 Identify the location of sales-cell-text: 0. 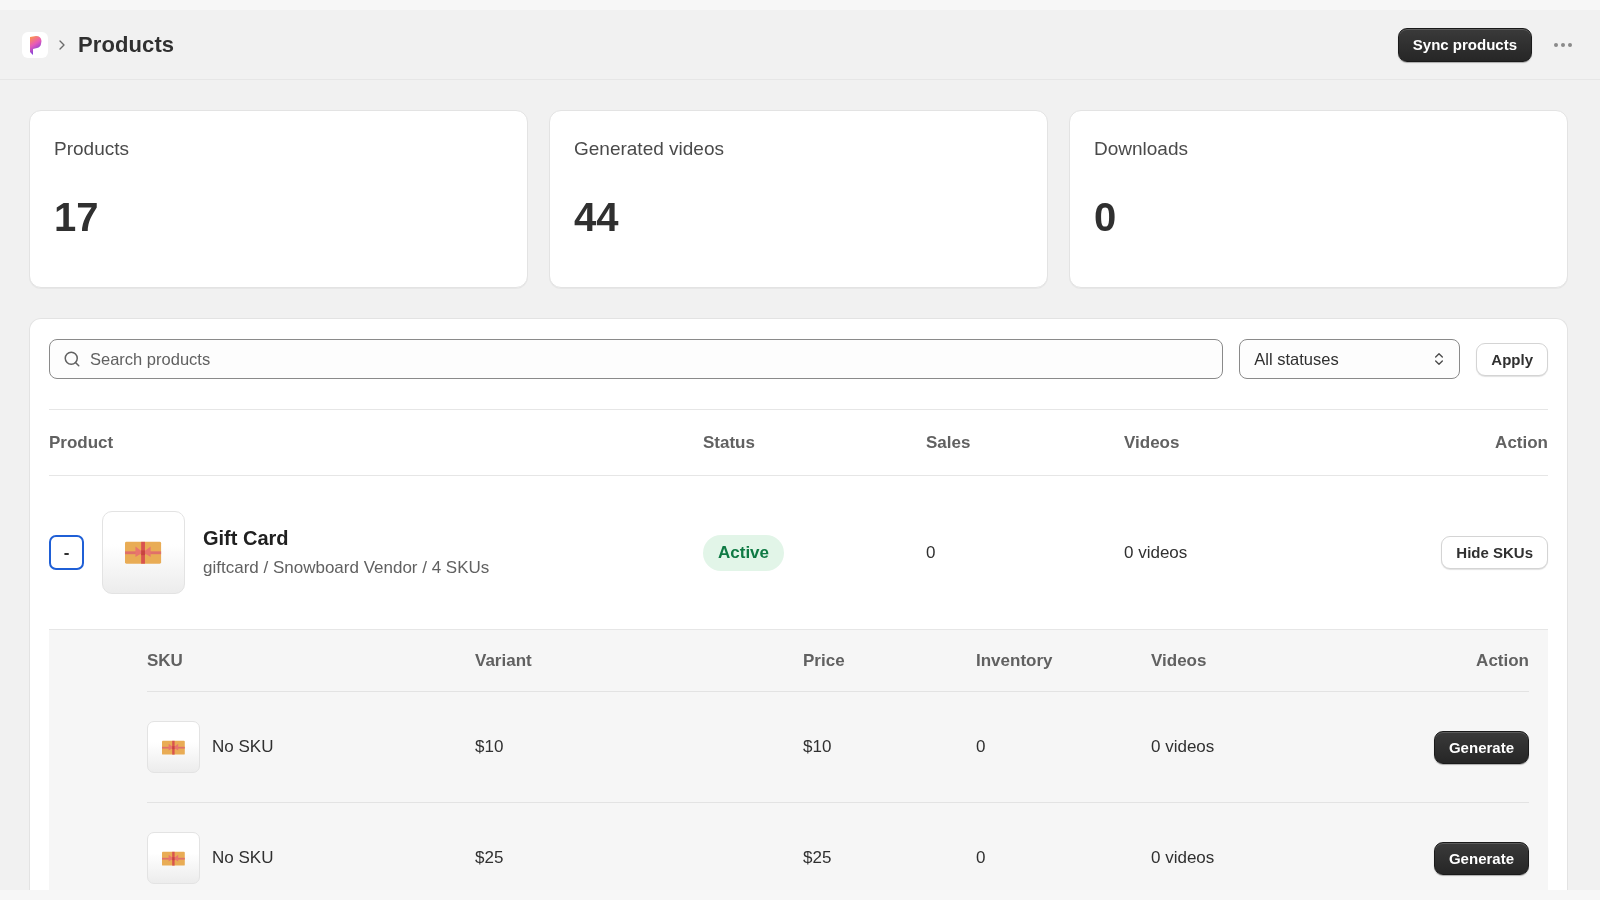
(931, 552).